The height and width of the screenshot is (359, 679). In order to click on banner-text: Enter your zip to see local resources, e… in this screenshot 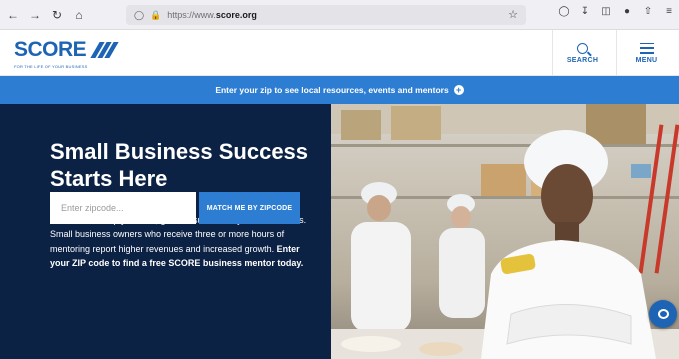, I will do `click(332, 90)`.